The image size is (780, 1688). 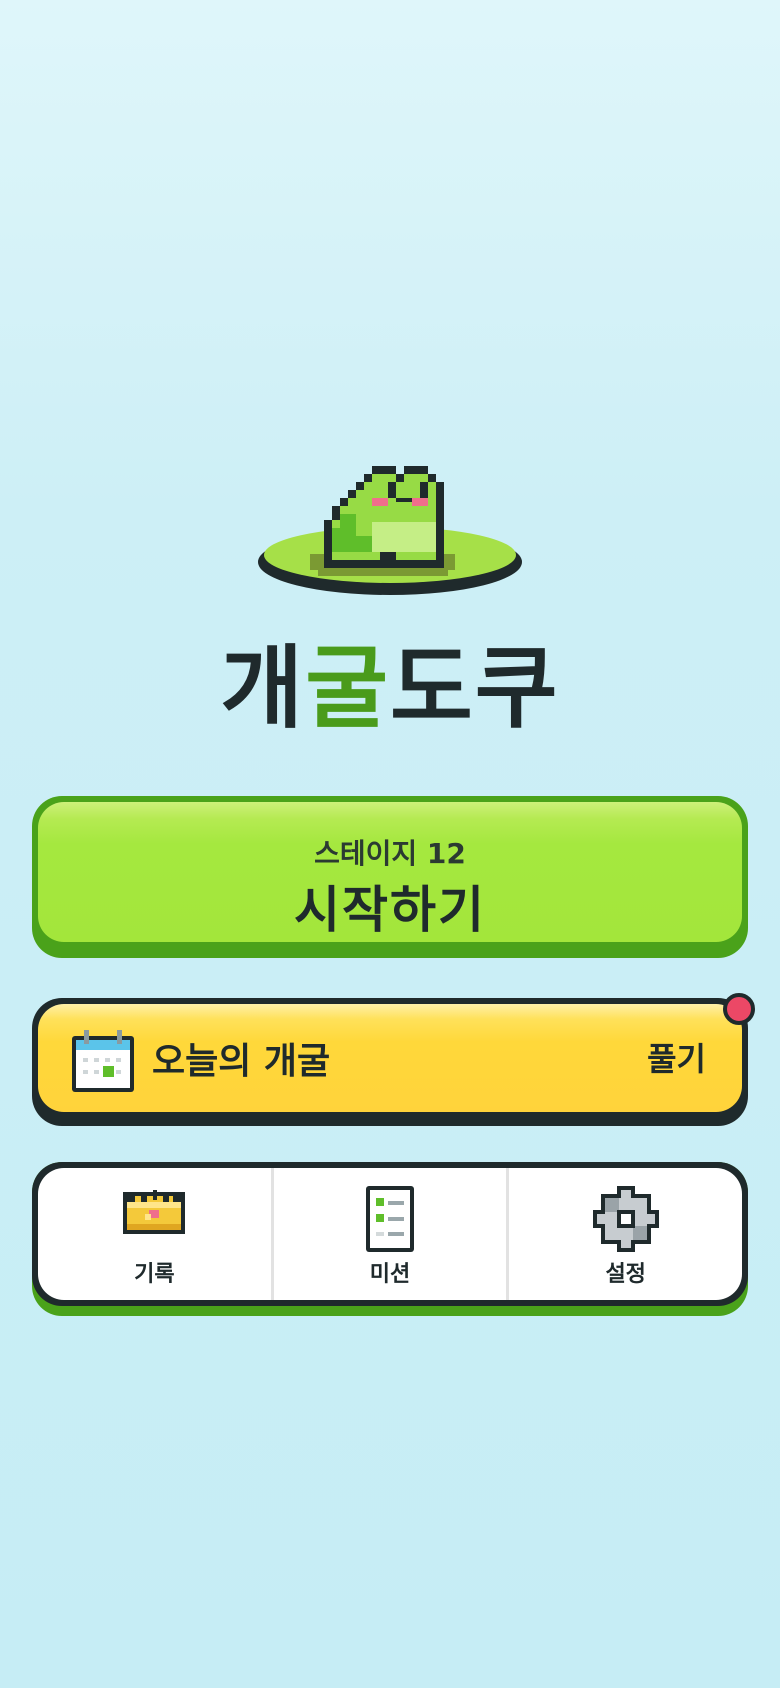 I want to click on nav-item-missions: 미션, so click(x=388, y=1234).